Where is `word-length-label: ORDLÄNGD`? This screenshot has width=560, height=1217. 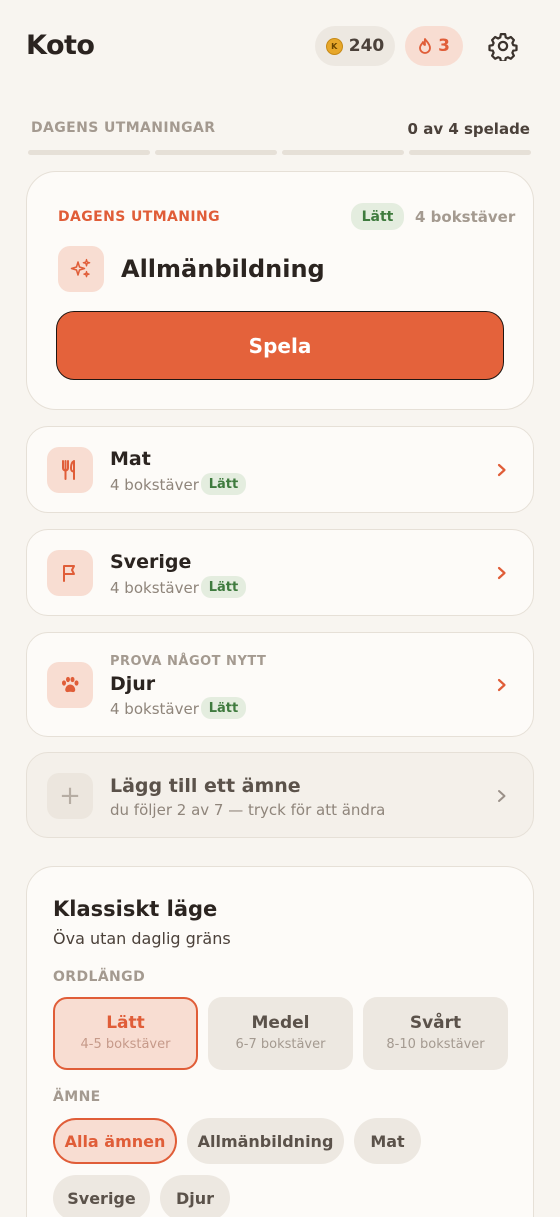 word-length-label: ORDLÄNGD is located at coordinates (99, 977).